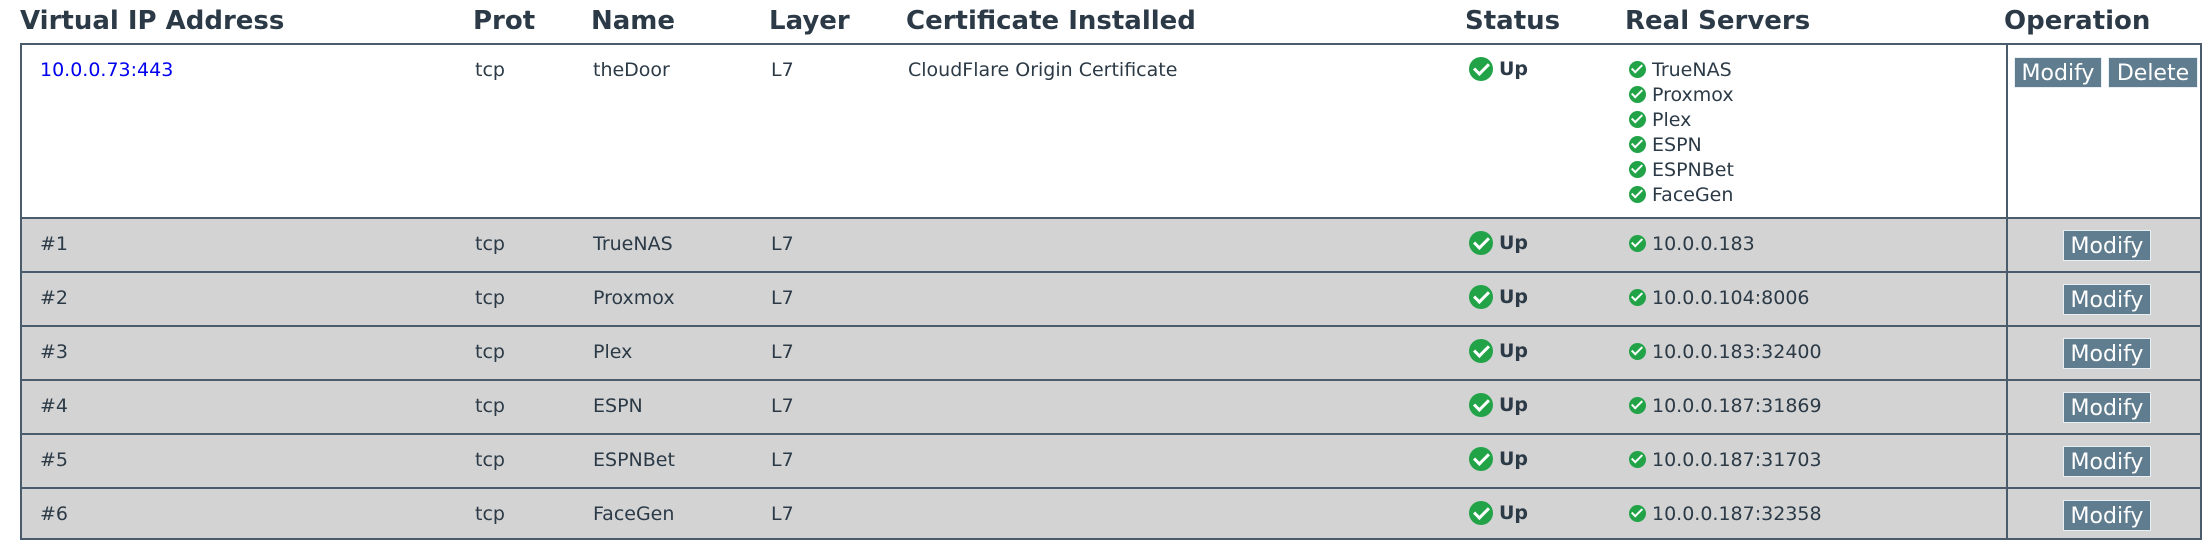  Describe the element at coordinates (54, 352) in the screenshot. I see `sub-id: #3` at that location.